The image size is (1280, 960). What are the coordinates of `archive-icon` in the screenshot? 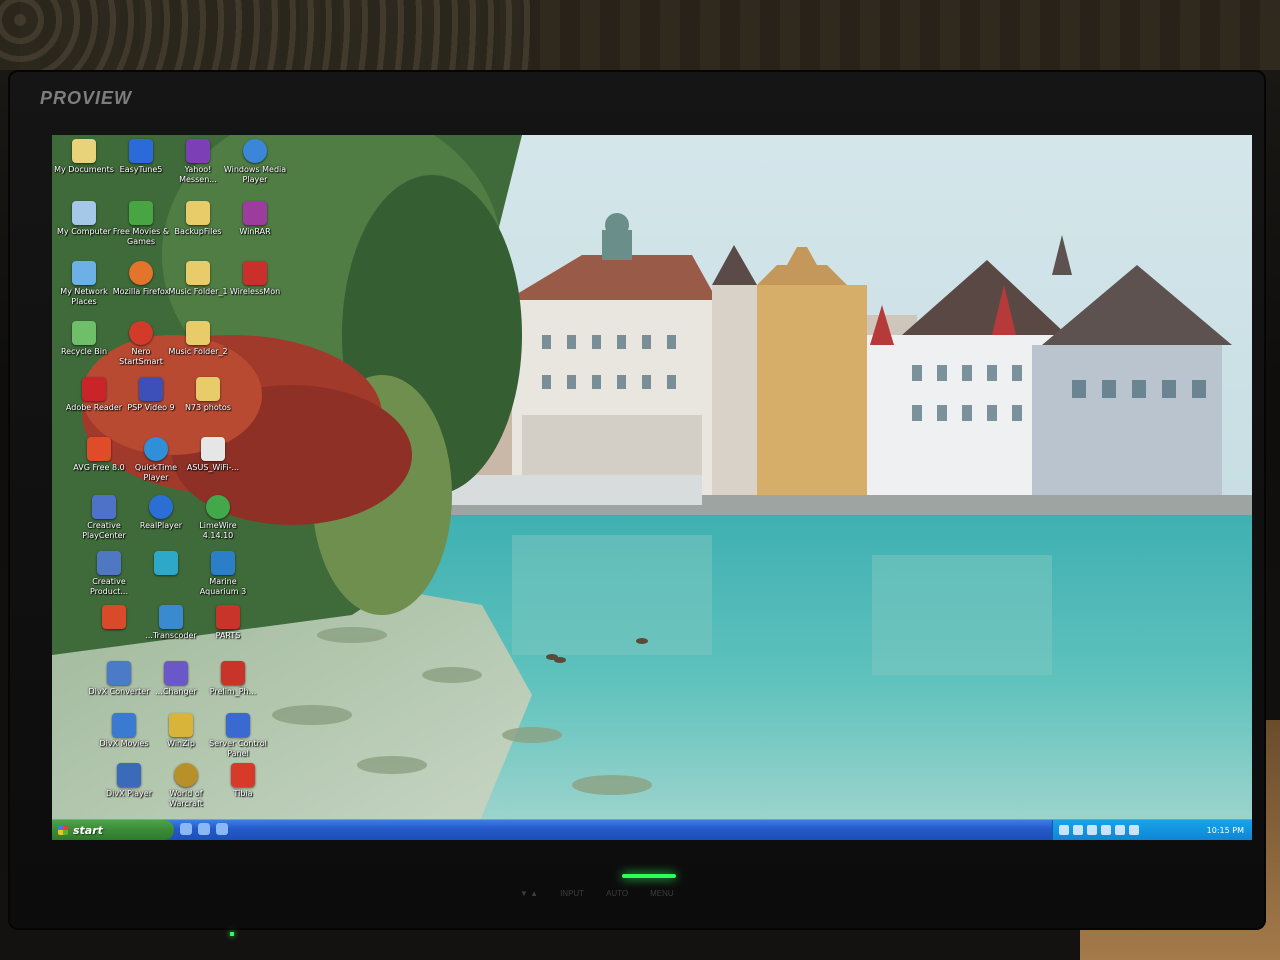 It's located at (255, 213).